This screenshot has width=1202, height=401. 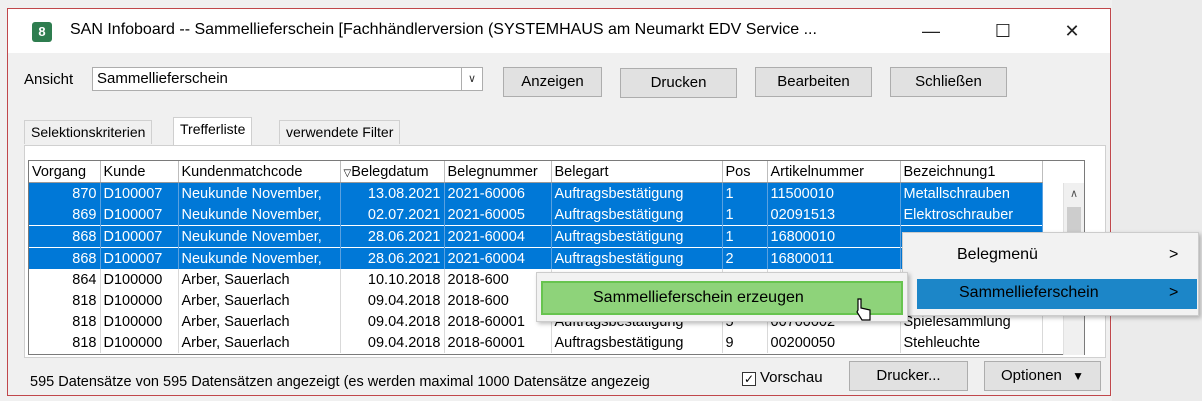 What do you see at coordinates (791, 377) in the screenshot?
I see `vorschau-label: Vorschau` at bounding box center [791, 377].